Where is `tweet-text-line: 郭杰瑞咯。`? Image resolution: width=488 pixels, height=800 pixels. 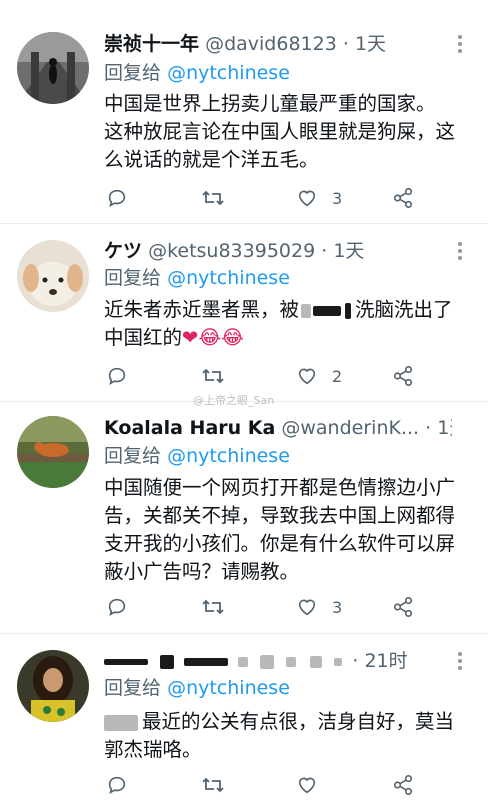 tweet-text-line: 郭杰瑞咯。 is located at coordinates (153, 749).